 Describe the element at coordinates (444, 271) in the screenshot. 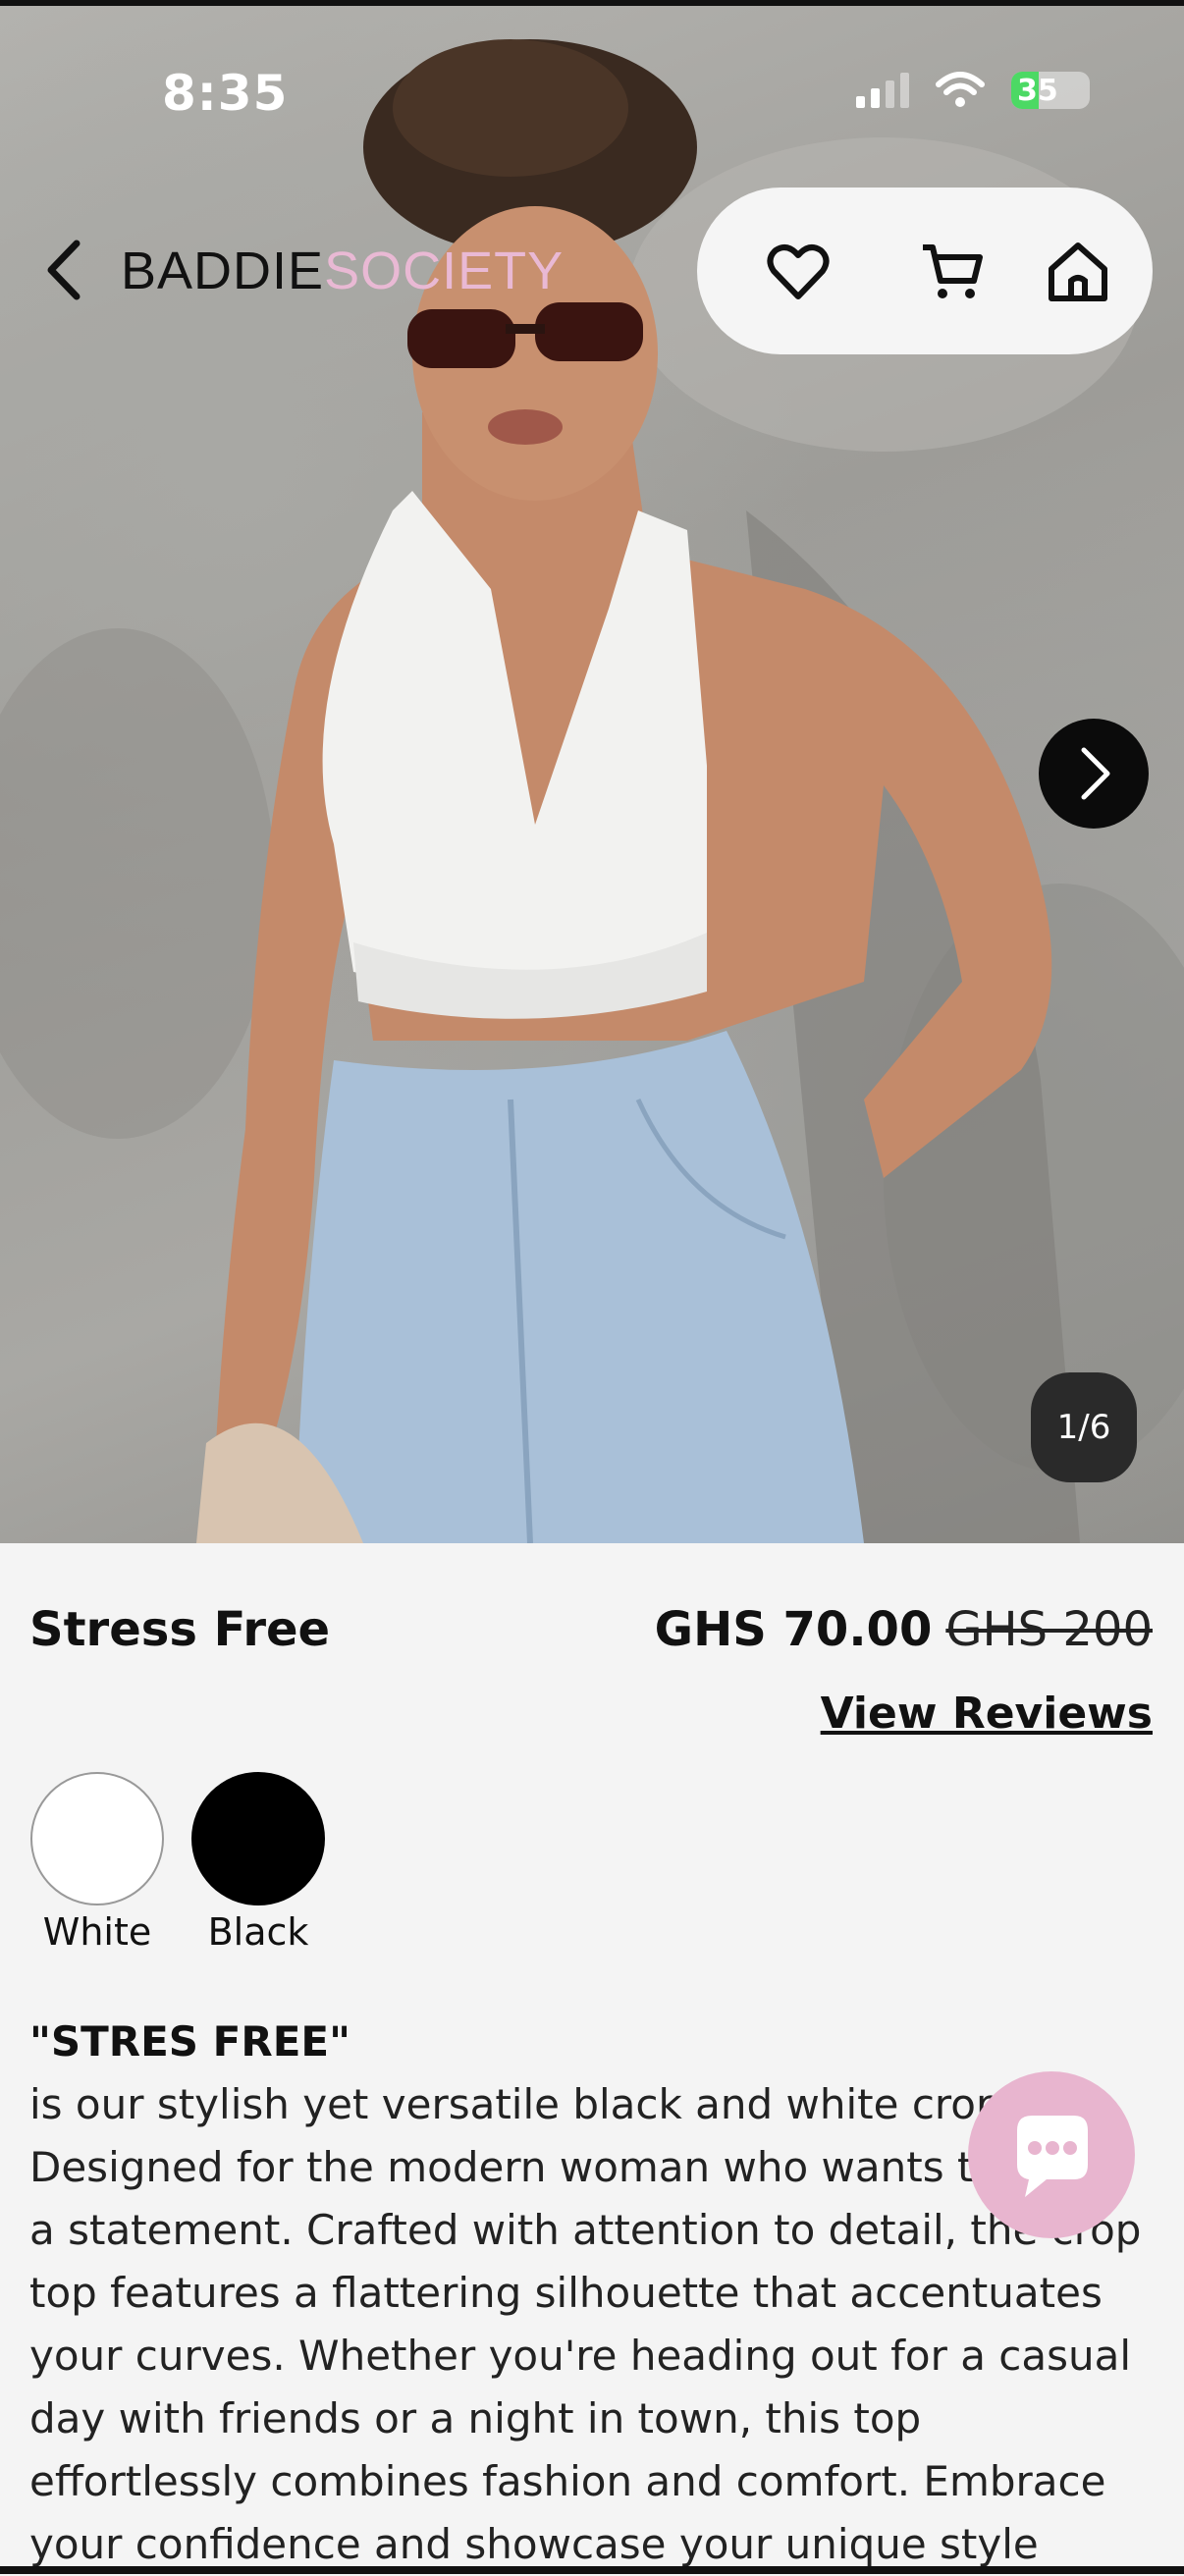

I see `brand-part-2: SOCIETY` at that location.